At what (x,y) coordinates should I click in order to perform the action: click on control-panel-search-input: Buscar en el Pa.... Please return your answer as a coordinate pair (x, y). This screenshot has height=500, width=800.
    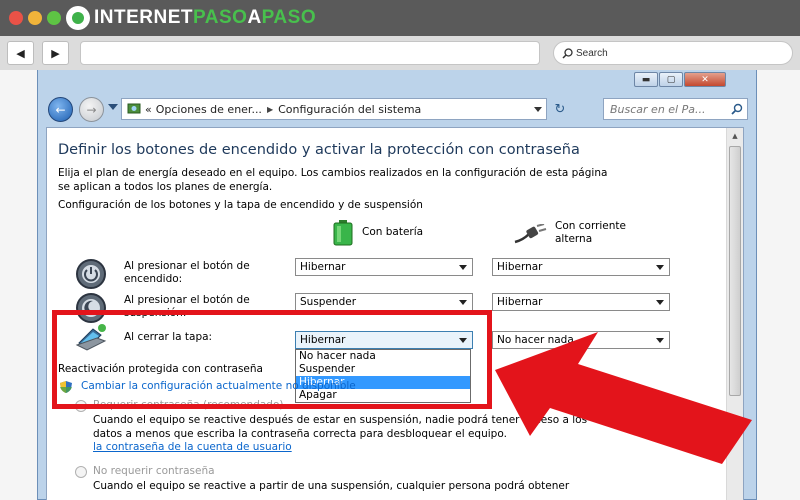
    Looking at the image, I should click on (675, 109).